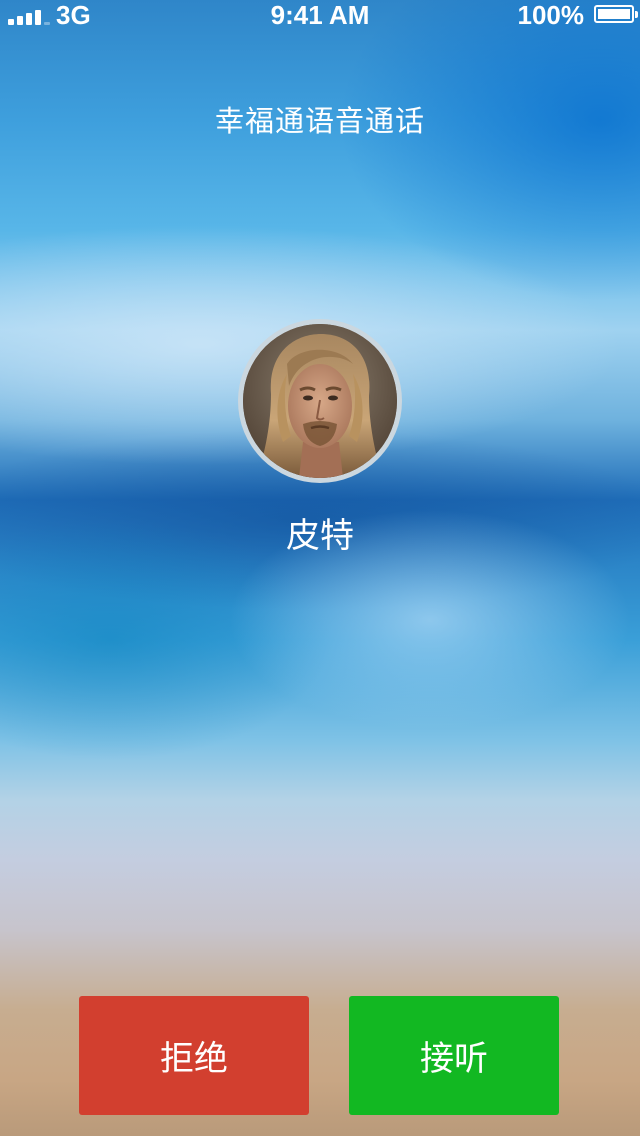 The width and height of the screenshot is (640, 1136). I want to click on answer-button-label: 接听, so click(454, 1059).